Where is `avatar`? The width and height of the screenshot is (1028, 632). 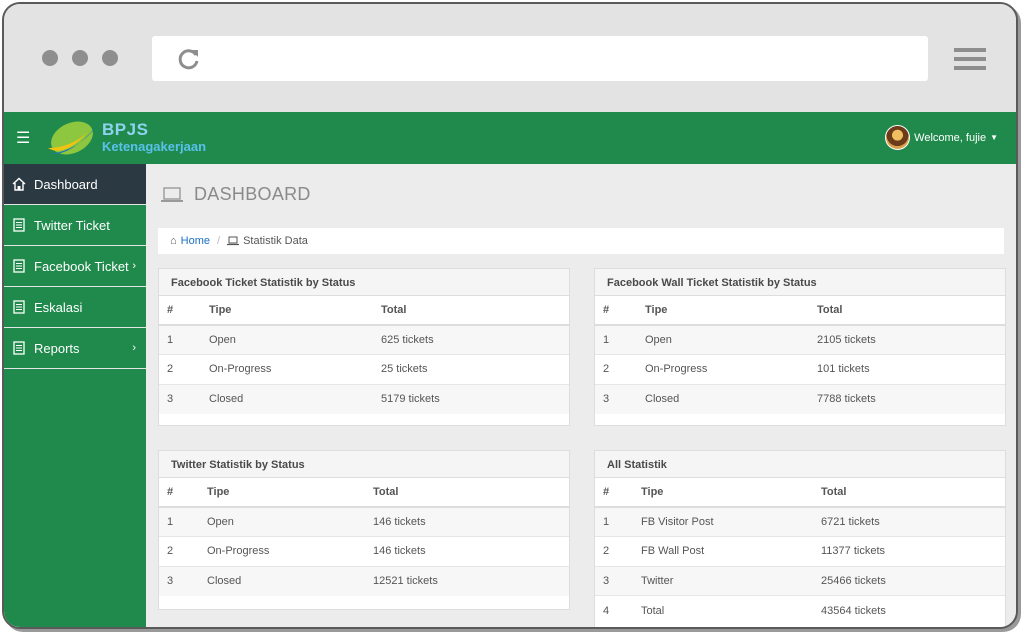 avatar is located at coordinates (898, 137).